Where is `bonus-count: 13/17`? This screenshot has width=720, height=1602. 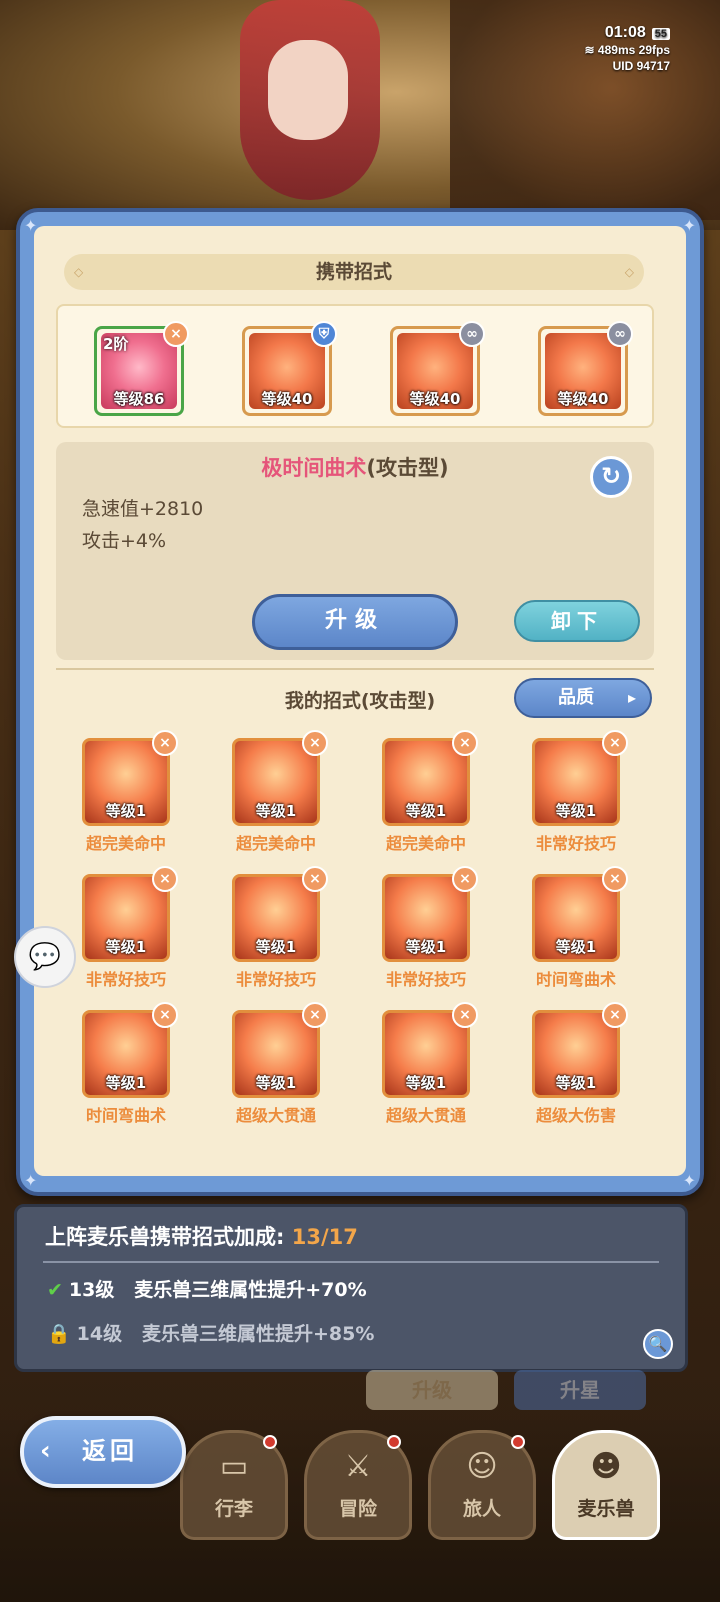
bonus-count: 13/17 is located at coordinates (324, 1237).